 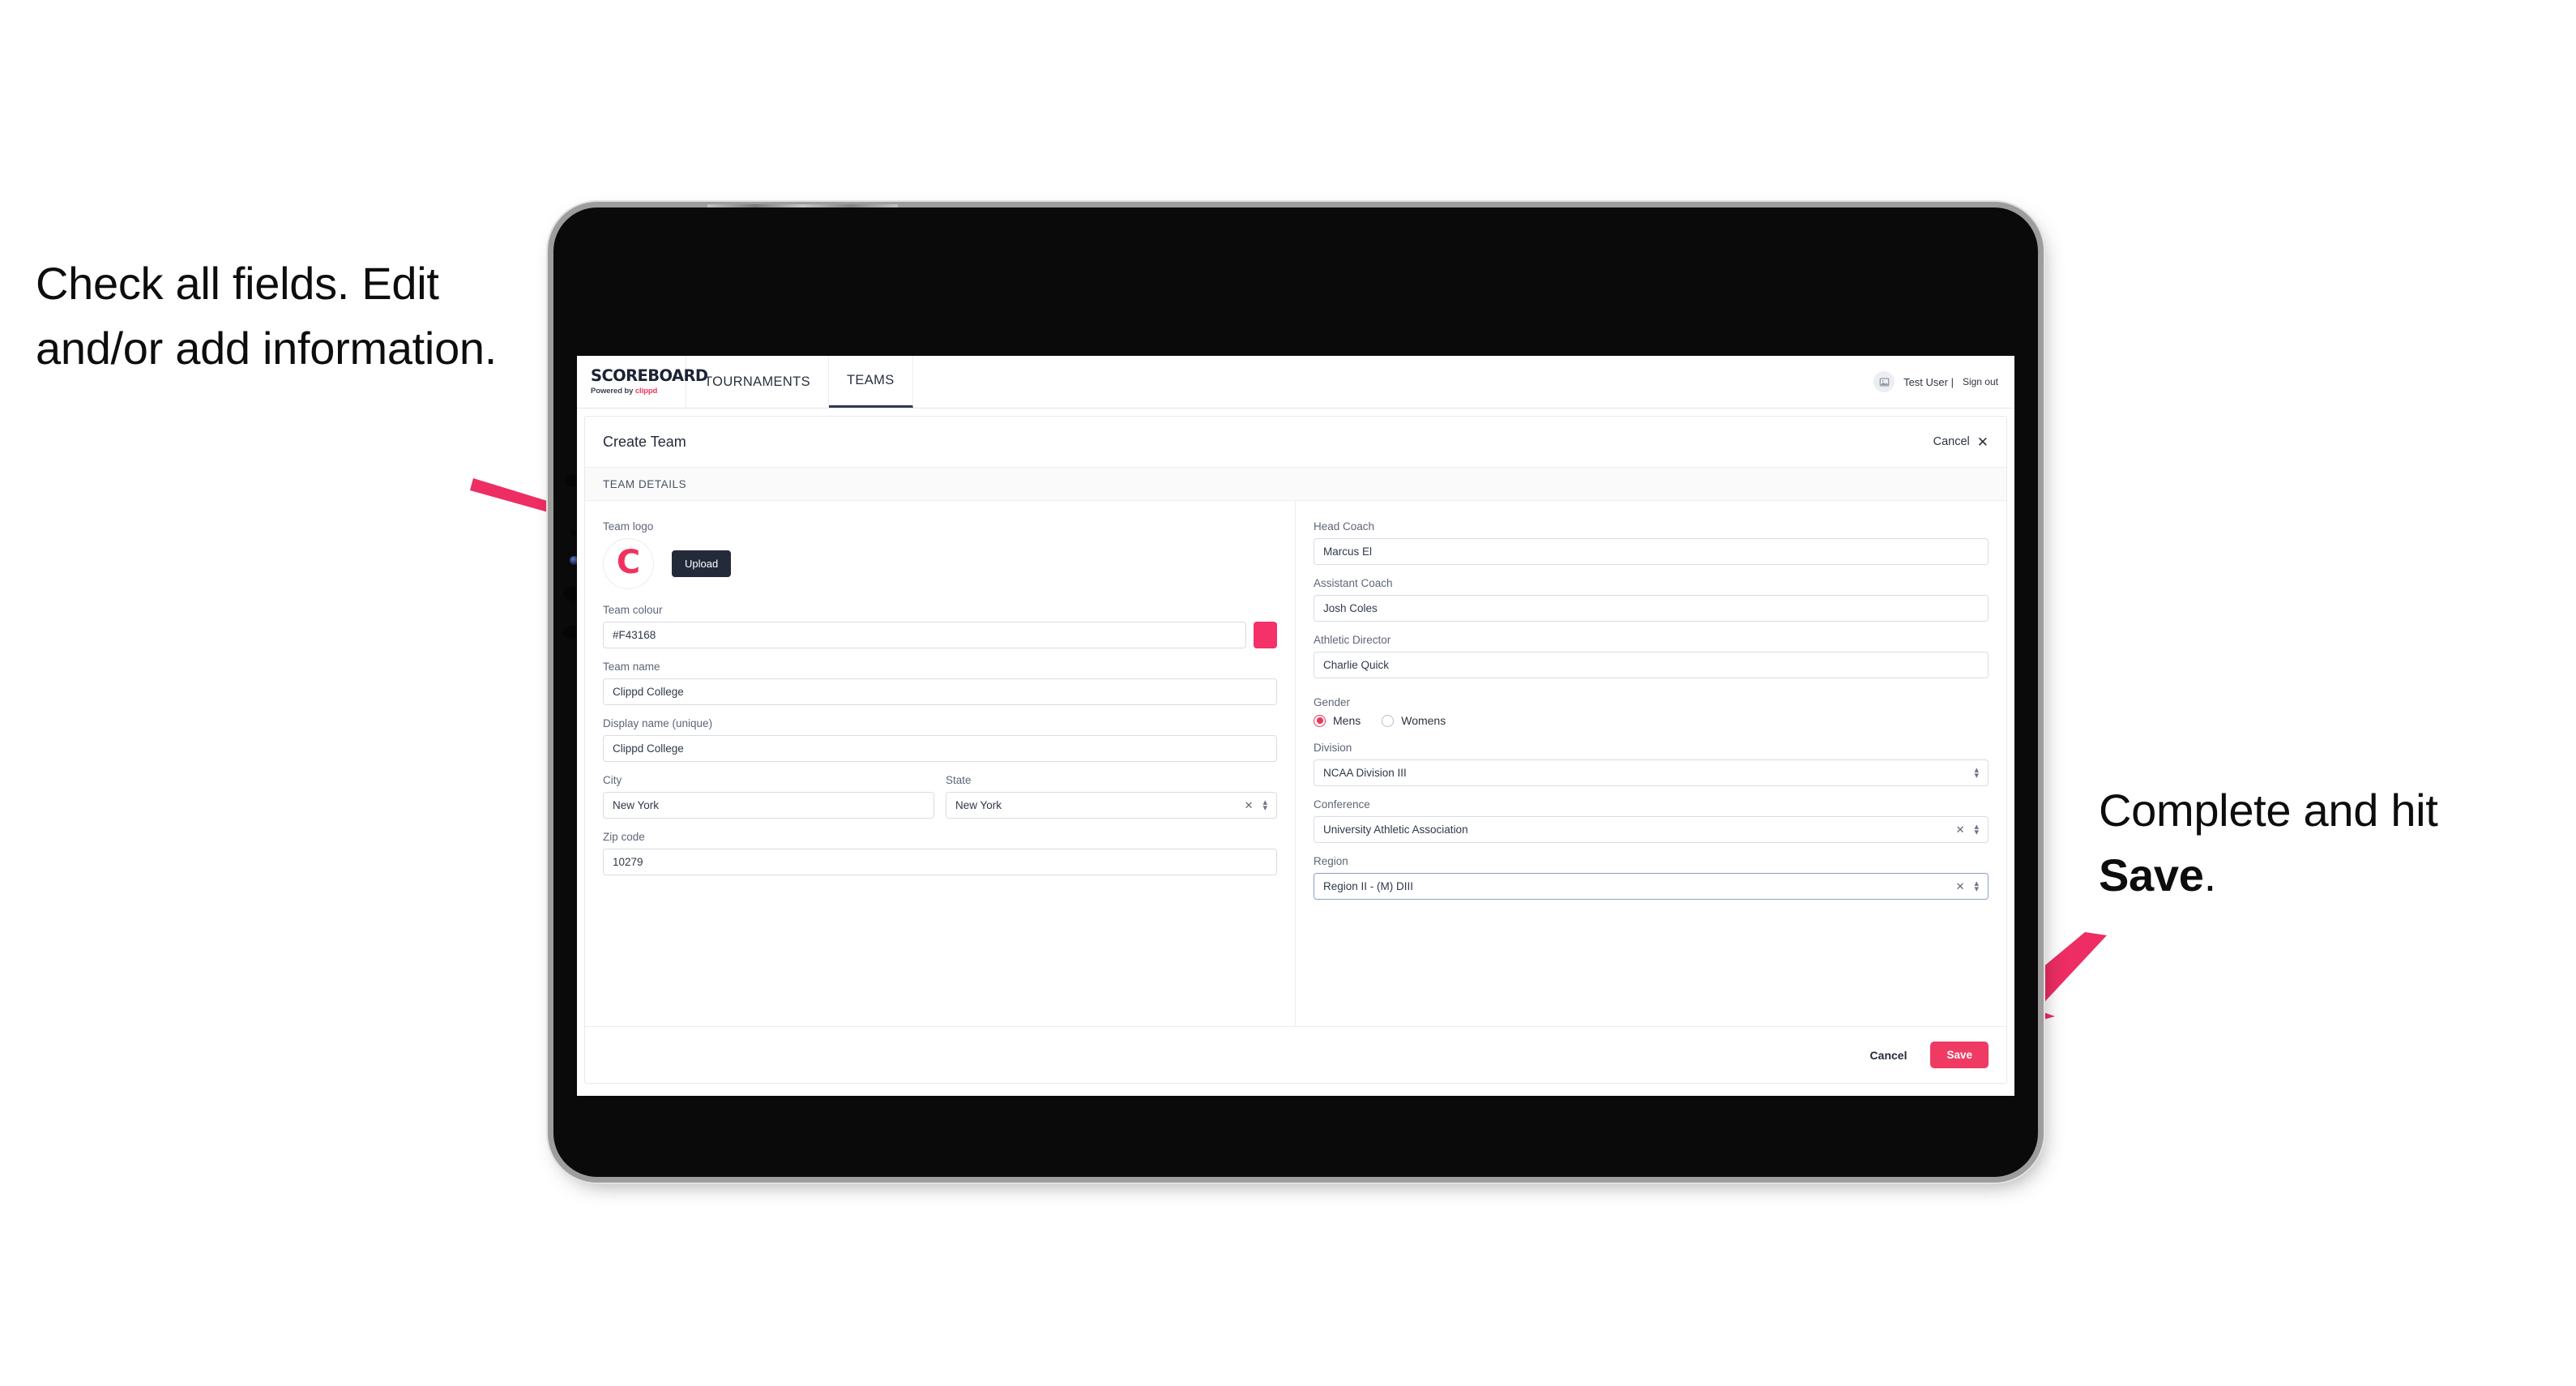 I want to click on gender-radio-group: Mens Womens, so click(x=1651, y=720).